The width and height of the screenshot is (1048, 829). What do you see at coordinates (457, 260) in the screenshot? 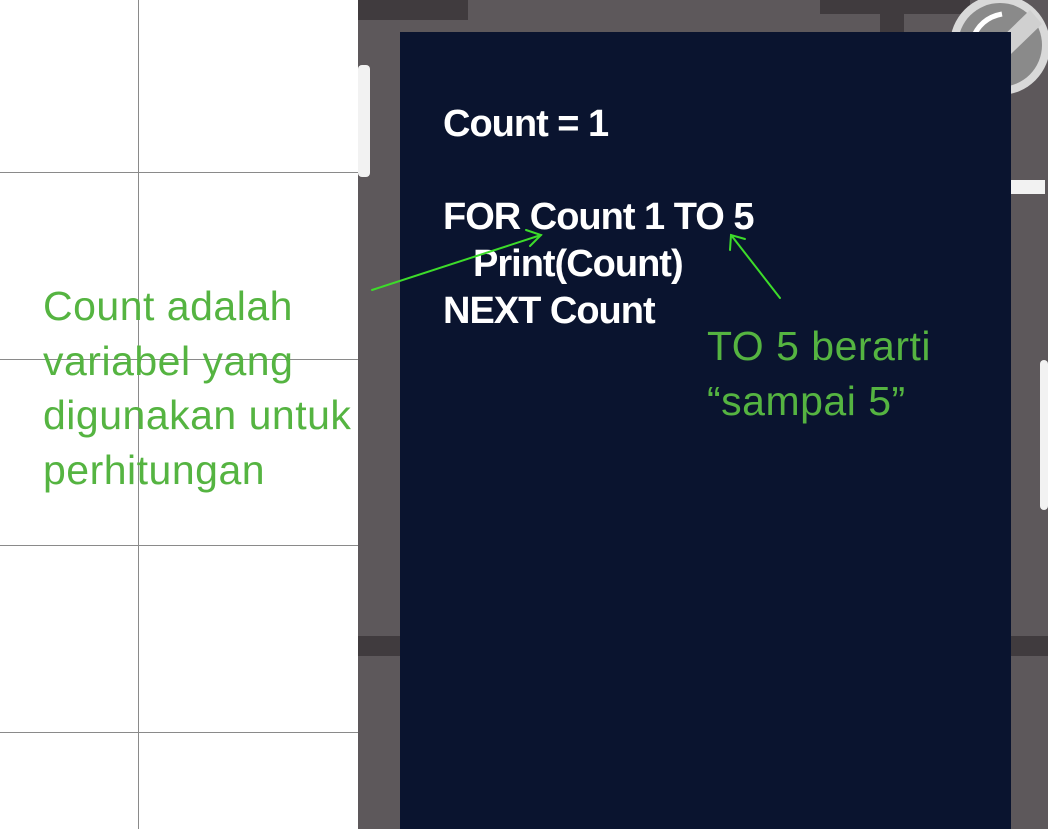
I see `arrow-to-count` at bounding box center [457, 260].